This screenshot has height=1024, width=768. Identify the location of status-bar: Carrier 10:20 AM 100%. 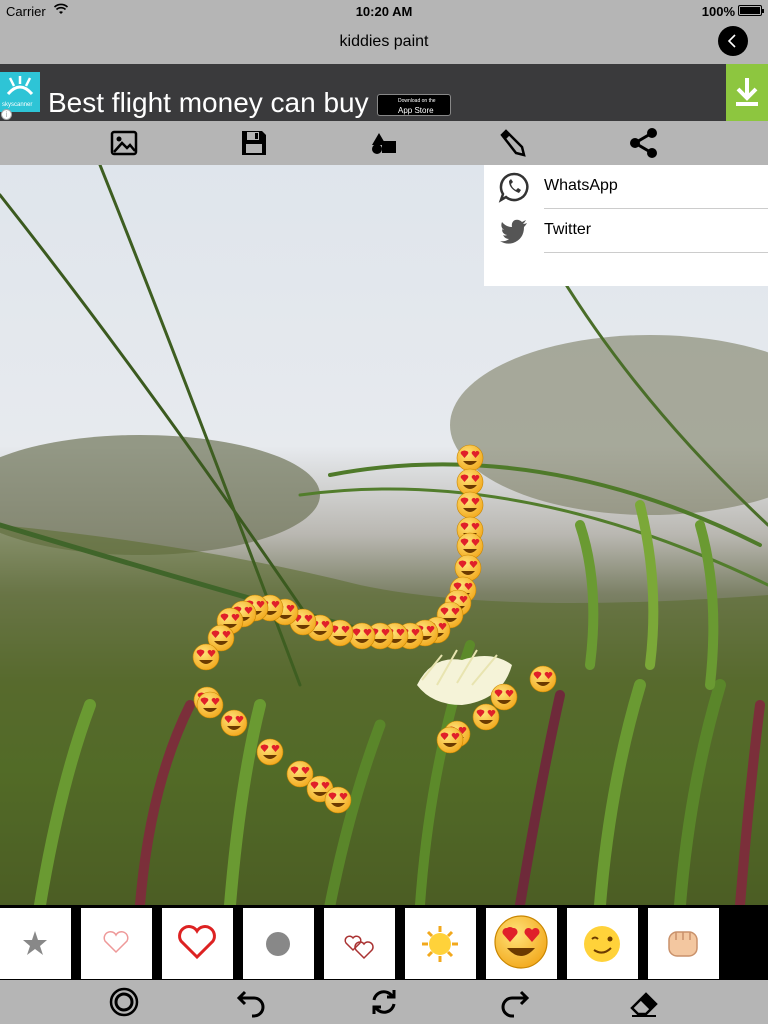
(384, 11).